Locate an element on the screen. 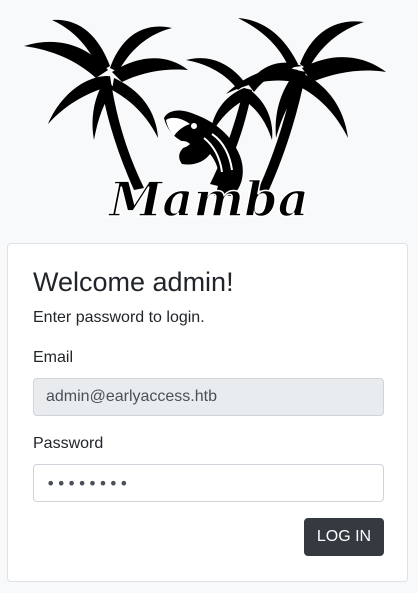  card-subtitle: Enter password to login. is located at coordinates (119, 317).